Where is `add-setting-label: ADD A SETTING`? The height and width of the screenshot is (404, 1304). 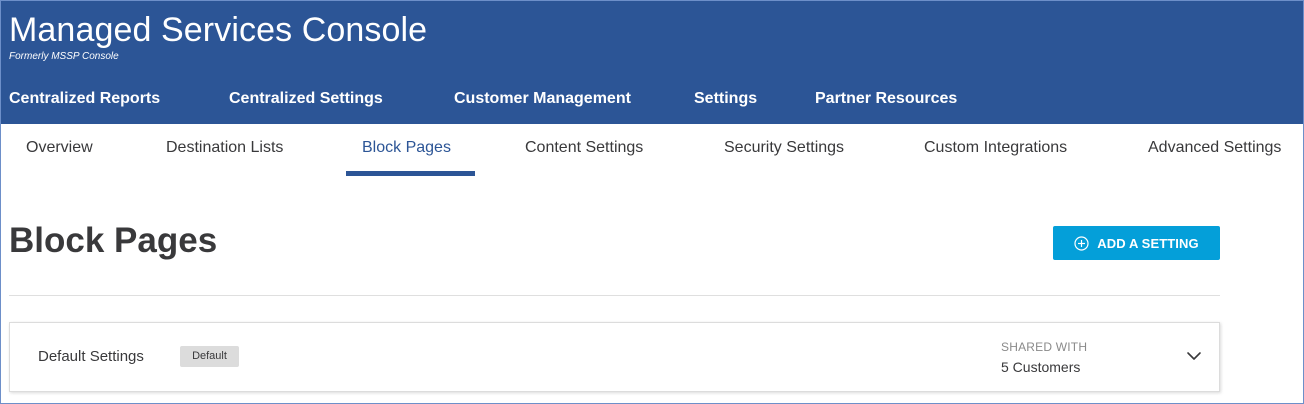 add-setting-label: ADD A SETTING is located at coordinates (1148, 243).